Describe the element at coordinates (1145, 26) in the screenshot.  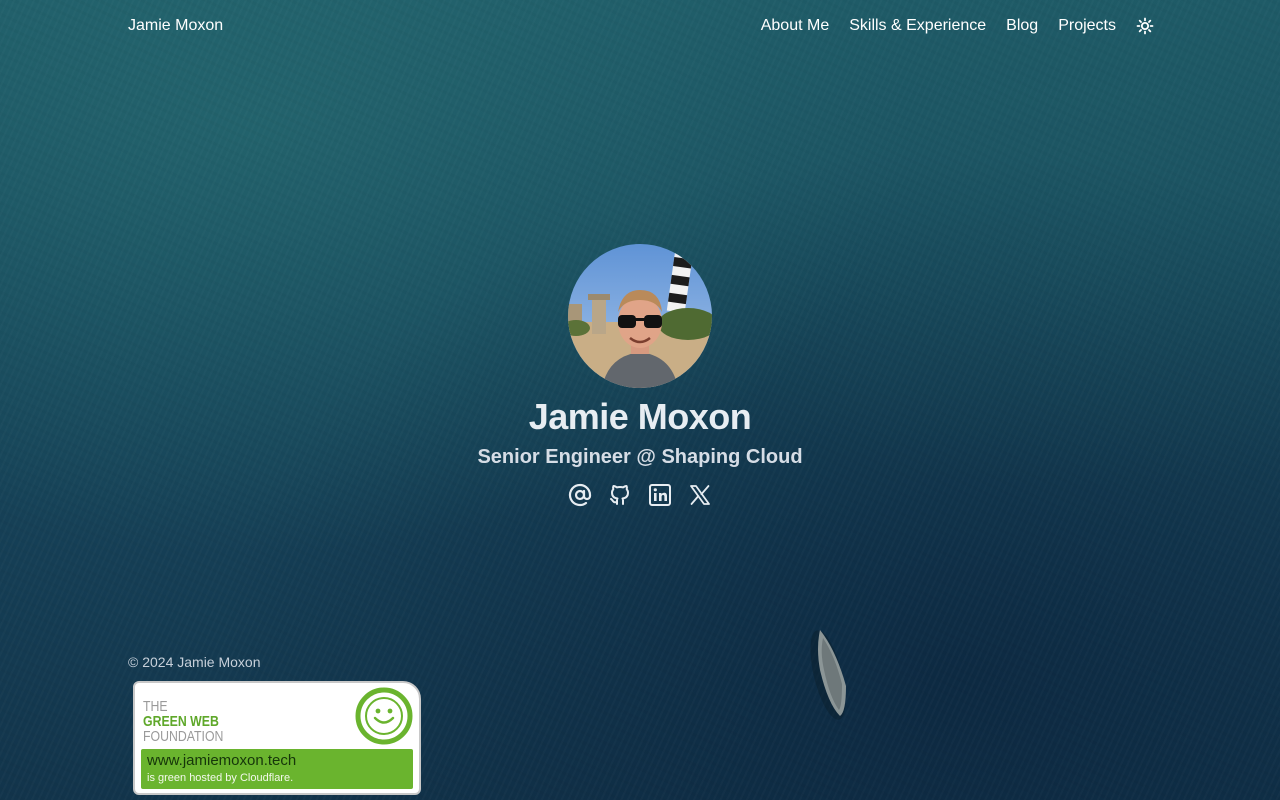
I see `sun-icon` at that location.